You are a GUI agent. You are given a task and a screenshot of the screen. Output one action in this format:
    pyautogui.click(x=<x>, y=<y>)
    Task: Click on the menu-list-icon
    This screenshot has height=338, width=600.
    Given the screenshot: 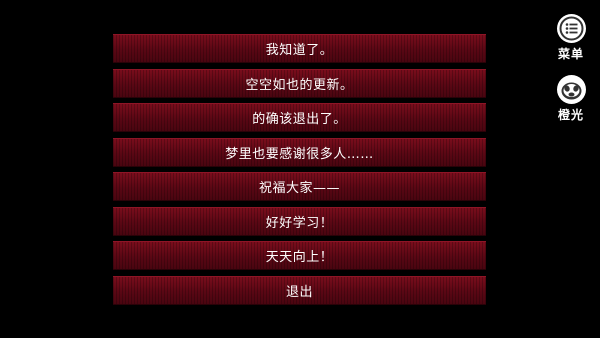 What is the action you would take?
    pyautogui.click(x=571, y=28)
    